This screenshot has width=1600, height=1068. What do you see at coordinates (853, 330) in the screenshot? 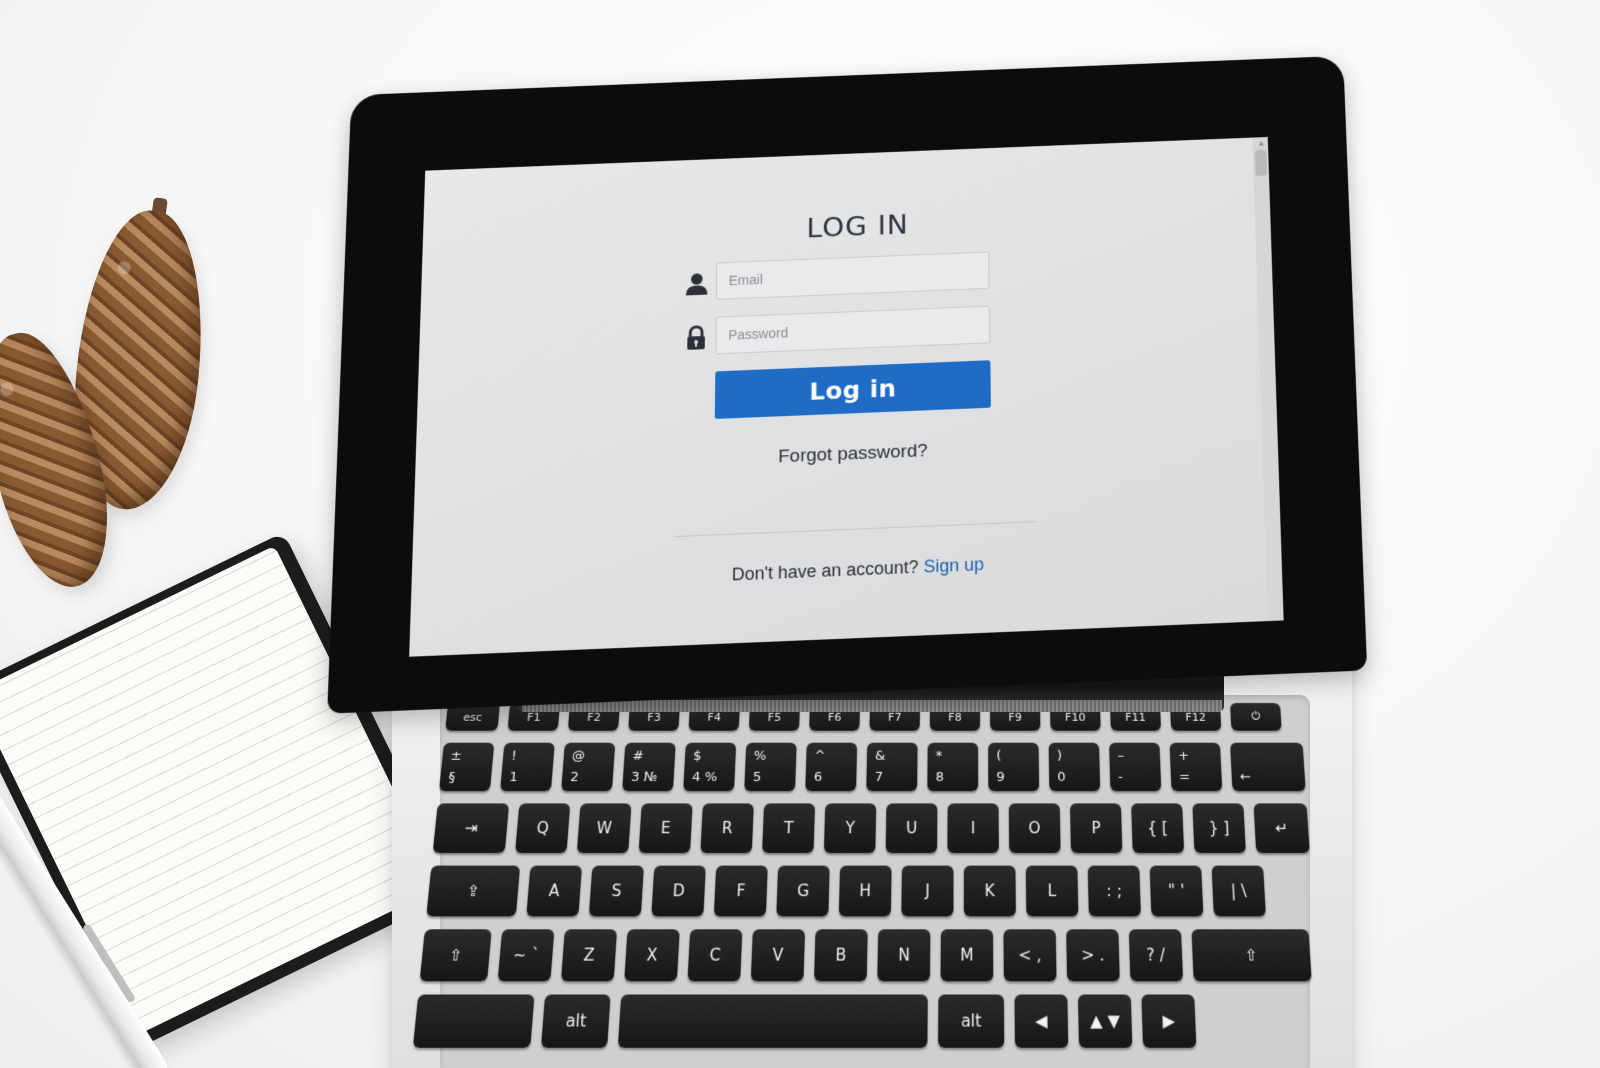
I see `password-field` at bounding box center [853, 330].